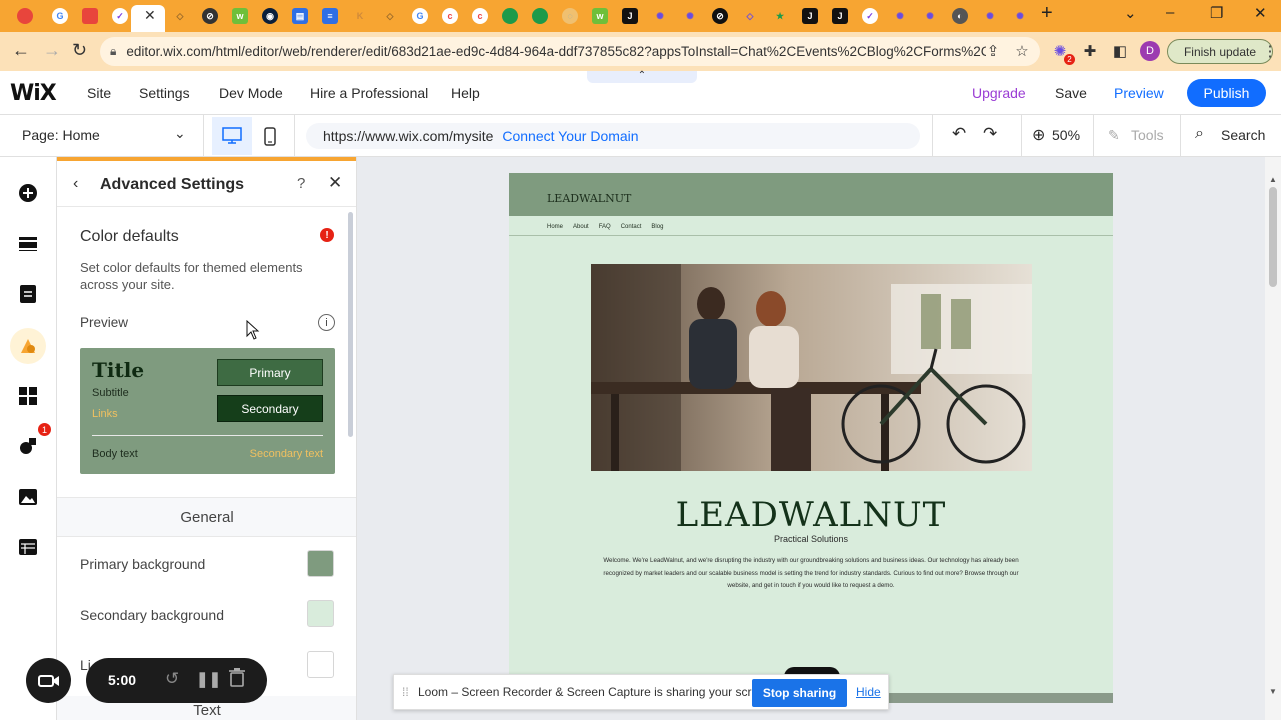 This screenshot has height=720, width=1281. What do you see at coordinates (150, 15) in the screenshot?
I see `tab-close-icon: ✕` at bounding box center [150, 15].